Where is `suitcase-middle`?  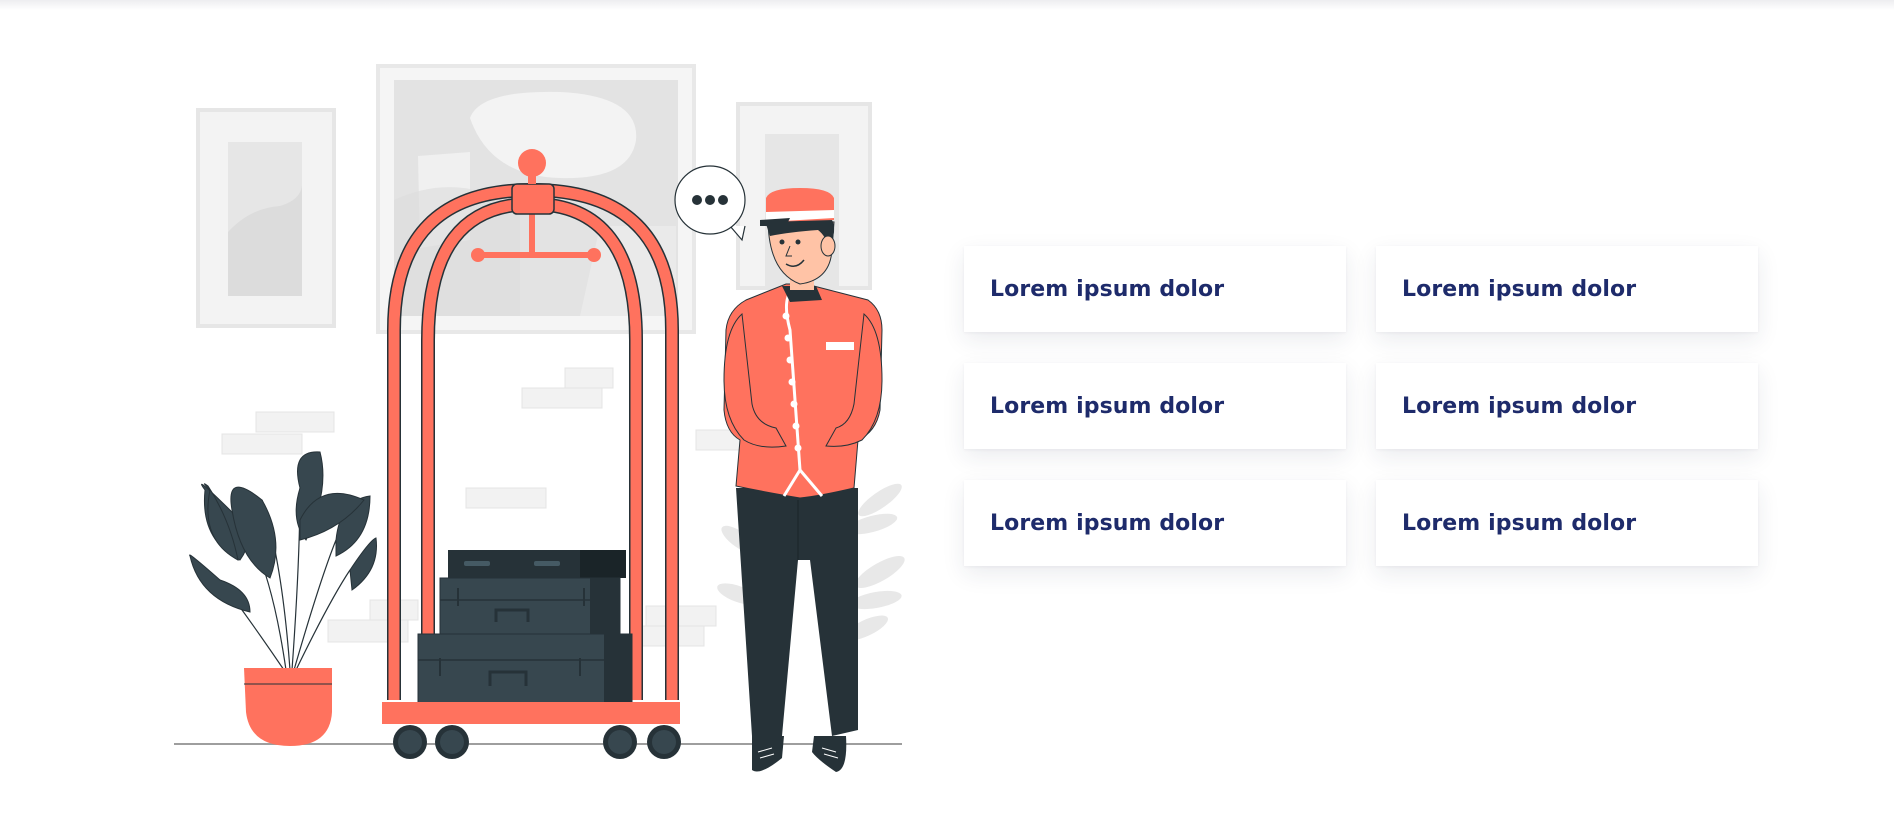
suitcase-middle is located at coordinates (530, 606).